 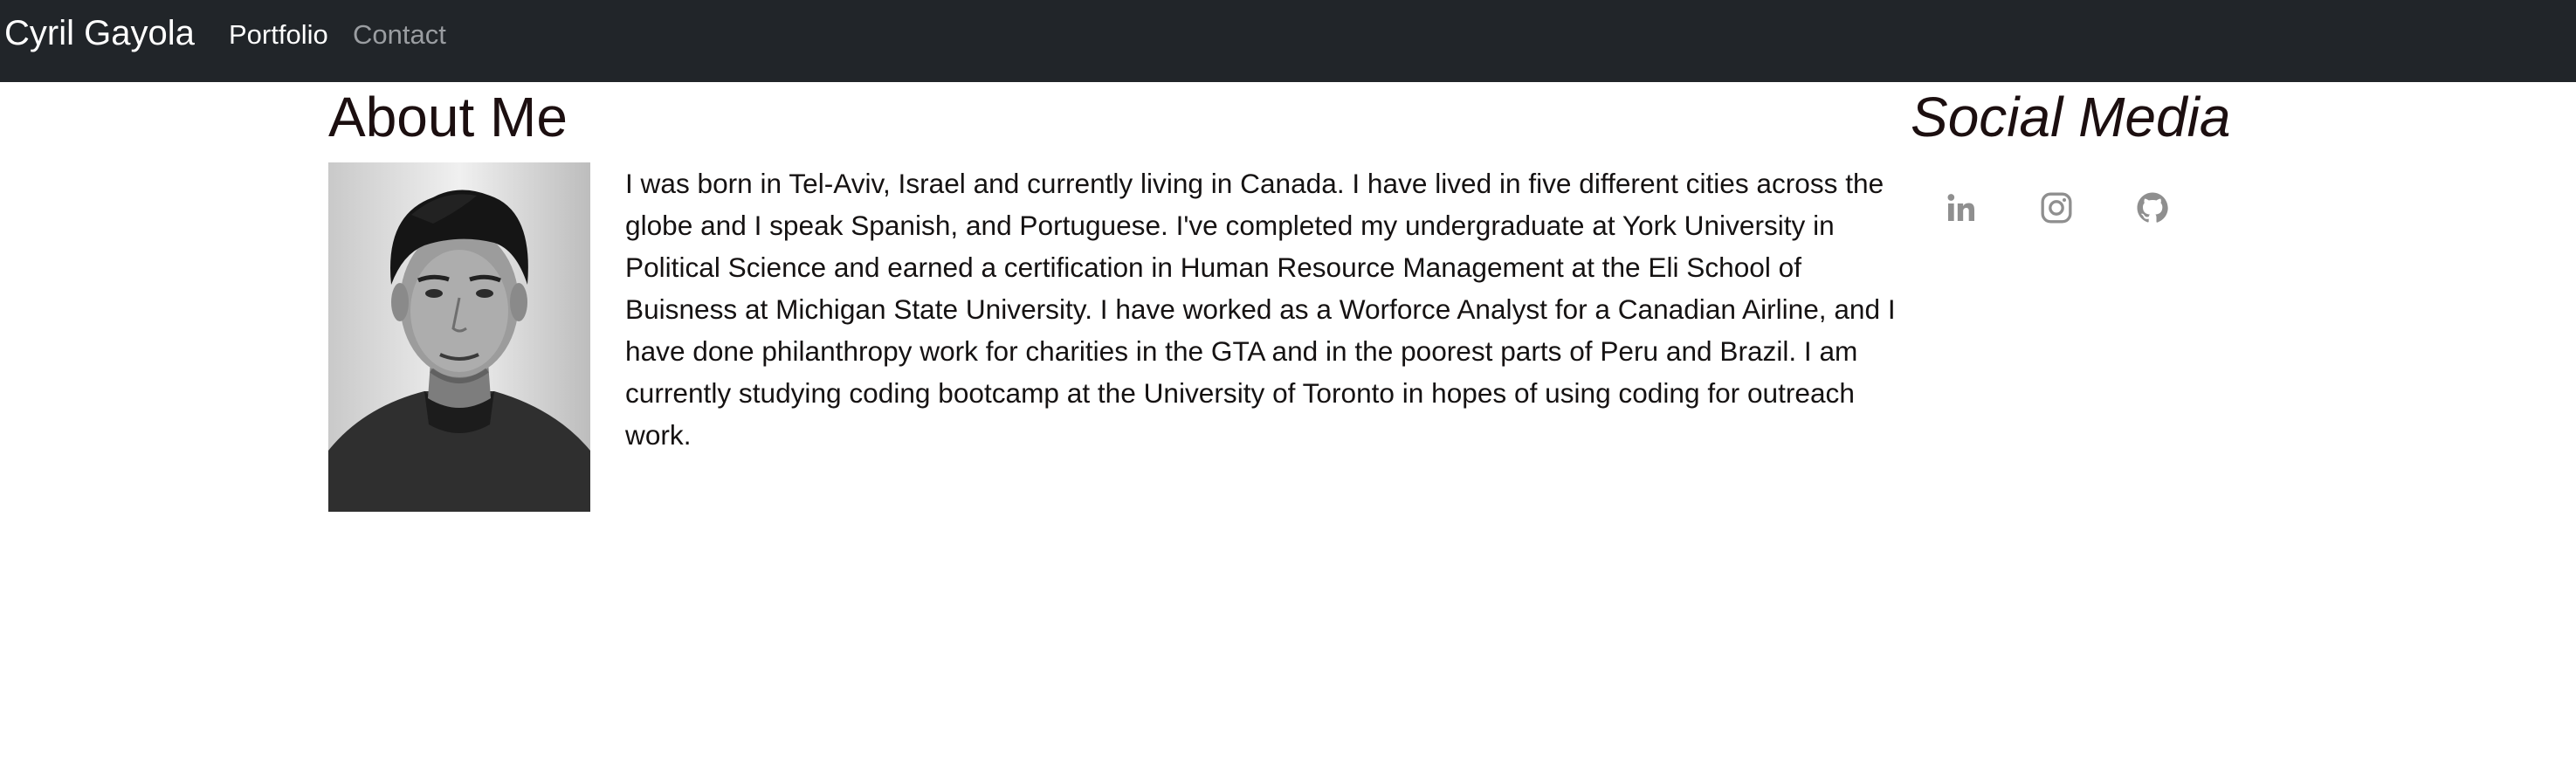 What do you see at coordinates (99, 33) in the screenshot?
I see `brand-name: Cyril Gayola` at bounding box center [99, 33].